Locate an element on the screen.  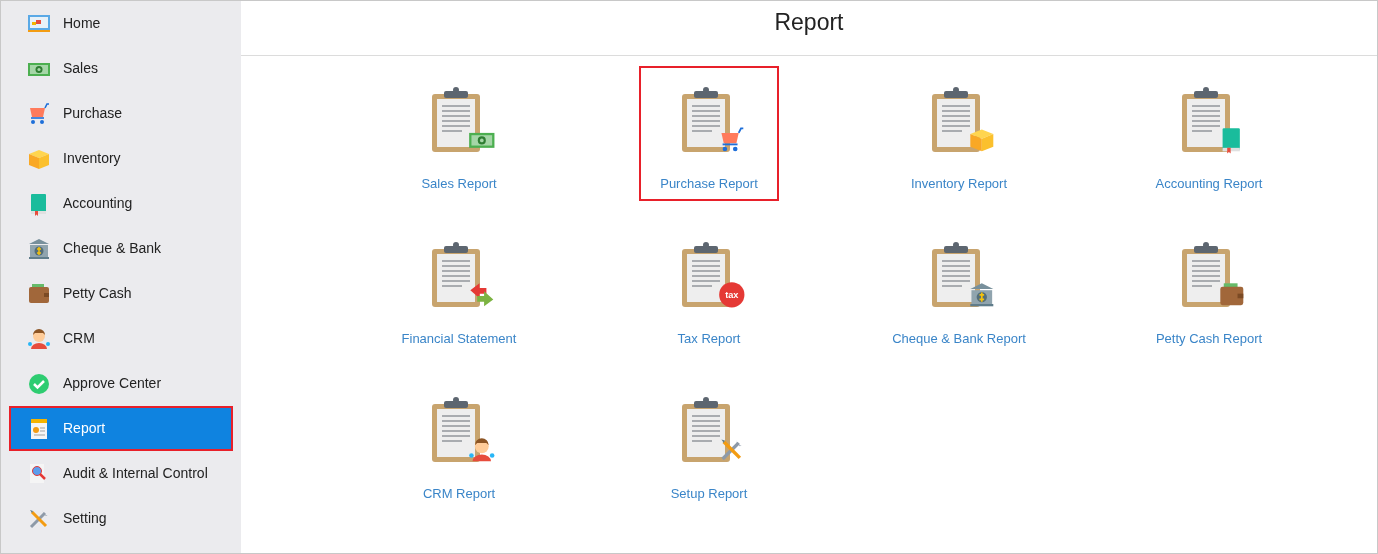
sidebar-item: Approve Center is located at coordinates (121, 383).